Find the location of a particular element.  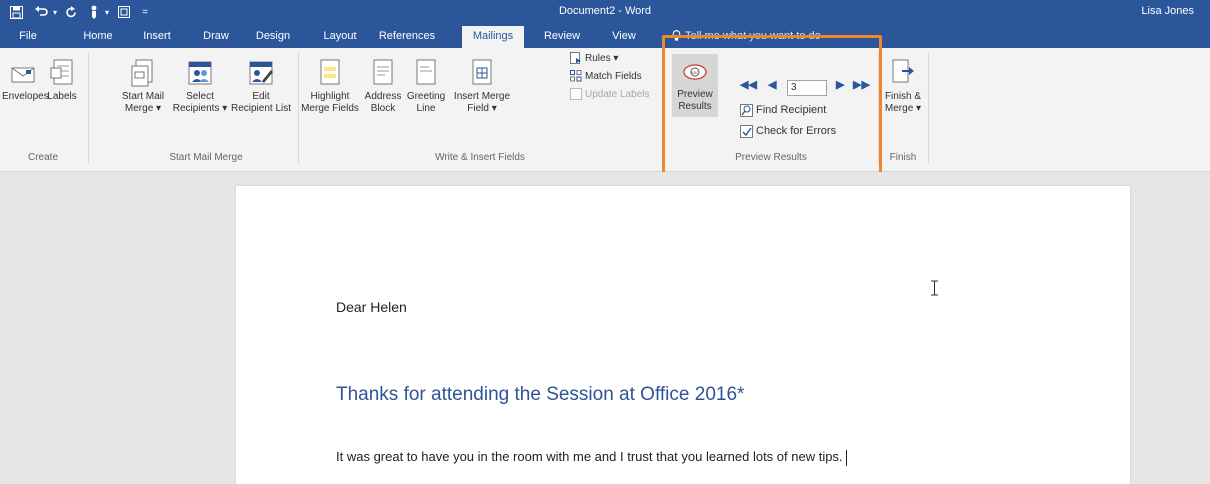

ibeam-cursor-icon is located at coordinates (934, 288).